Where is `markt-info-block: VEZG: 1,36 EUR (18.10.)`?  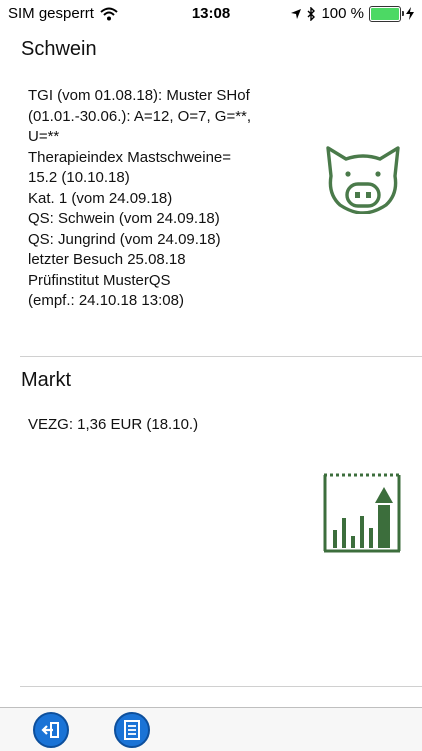
markt-info-block: VEZG: 1,36 EUR (18.10.) is located at coordinates (113, 425).